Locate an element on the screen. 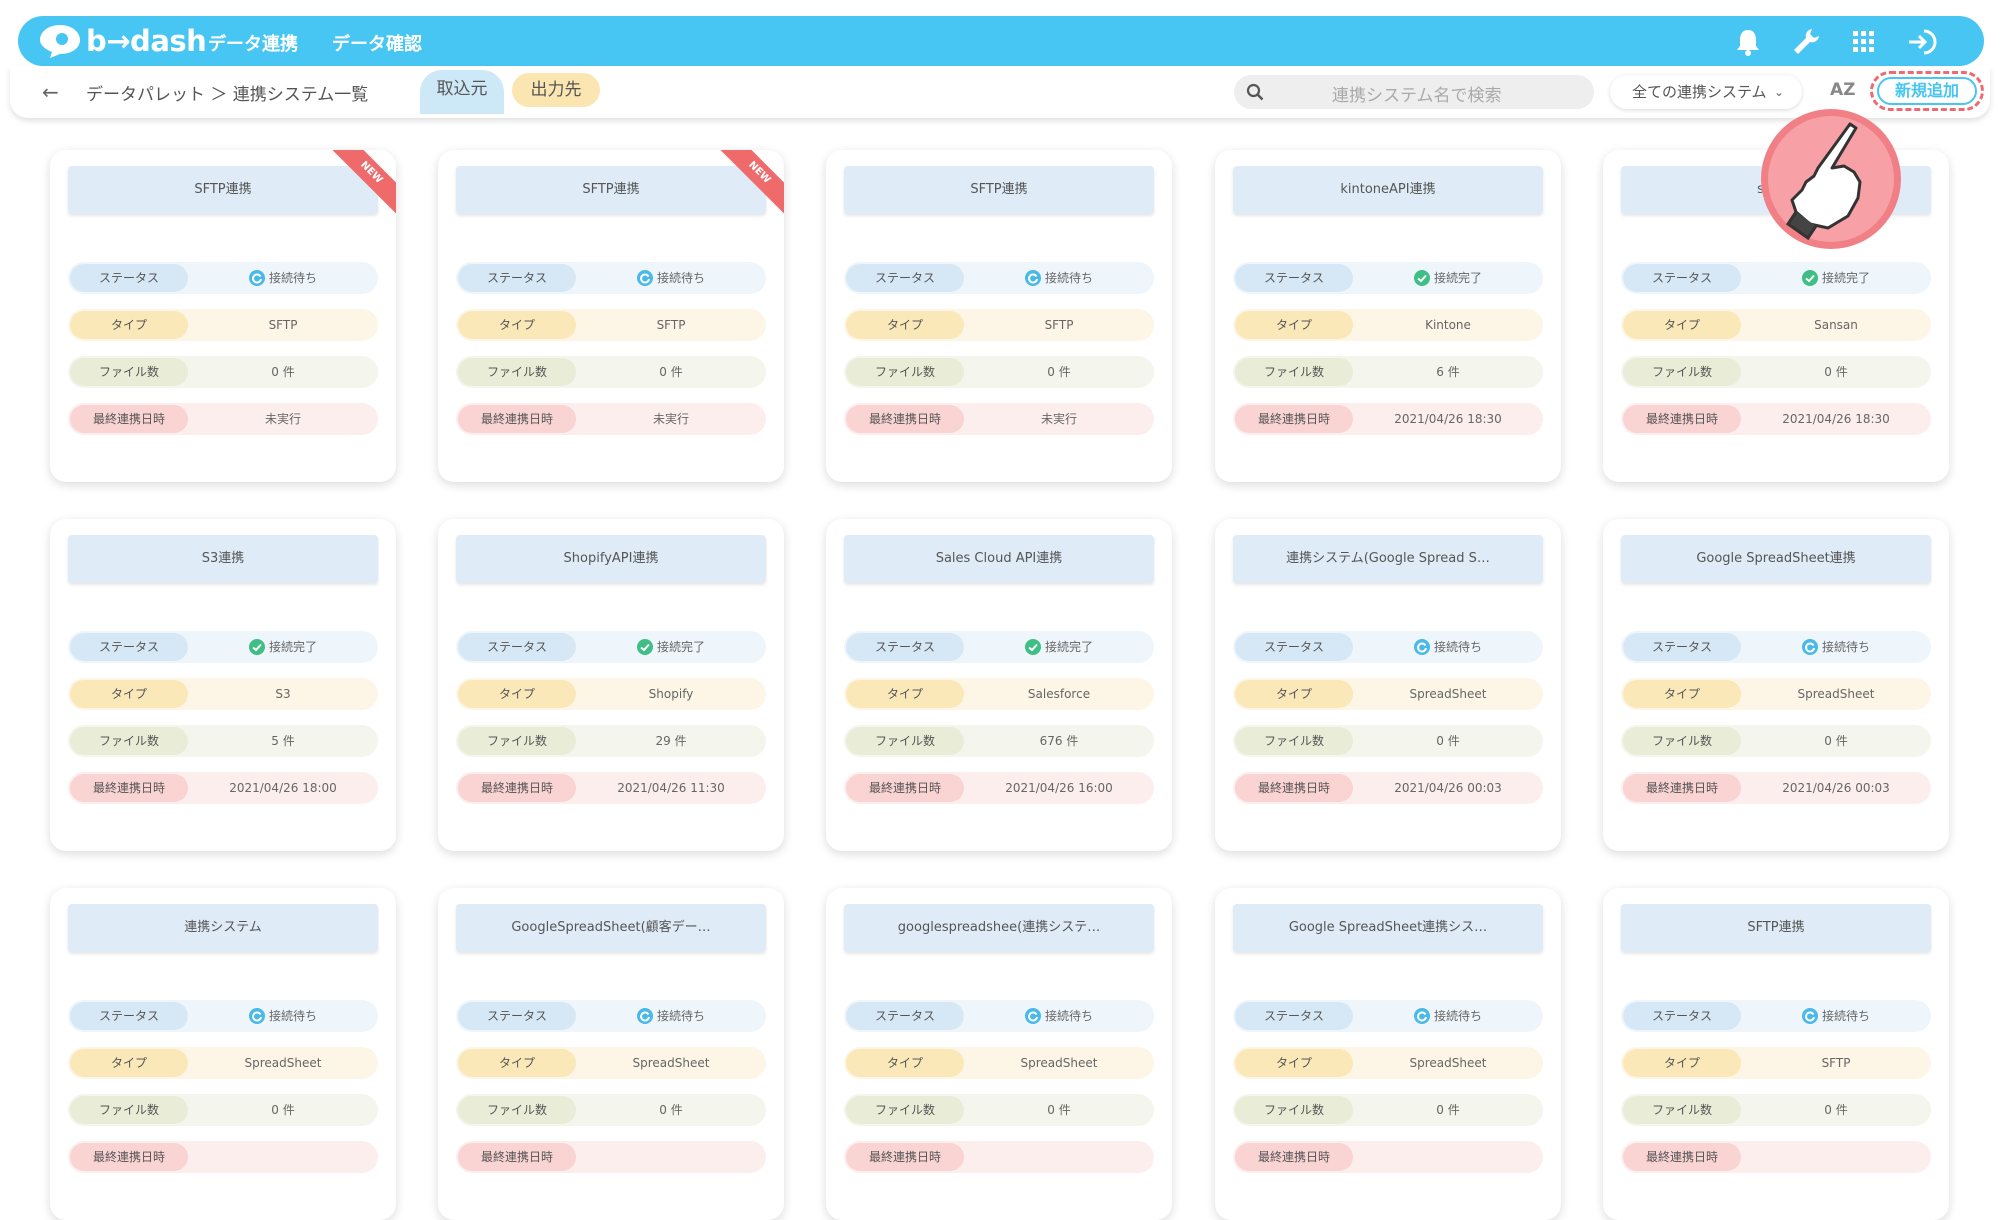 The width and height of the screenshot is (2000, 1220). type-row: タイプ SFTP is located at coordinates (611, 325).